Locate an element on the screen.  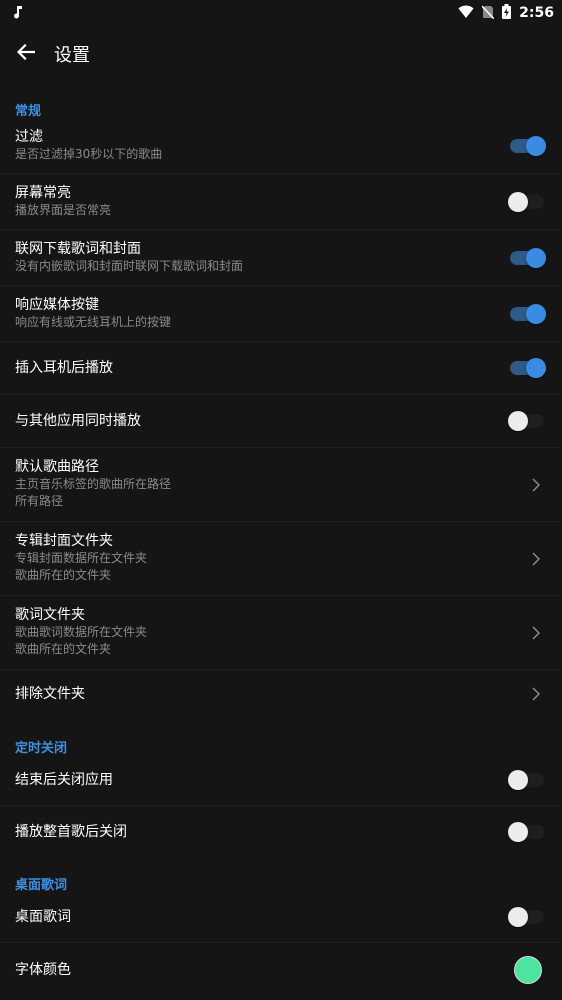
music-note-icon is located at coordinates (18, 13).